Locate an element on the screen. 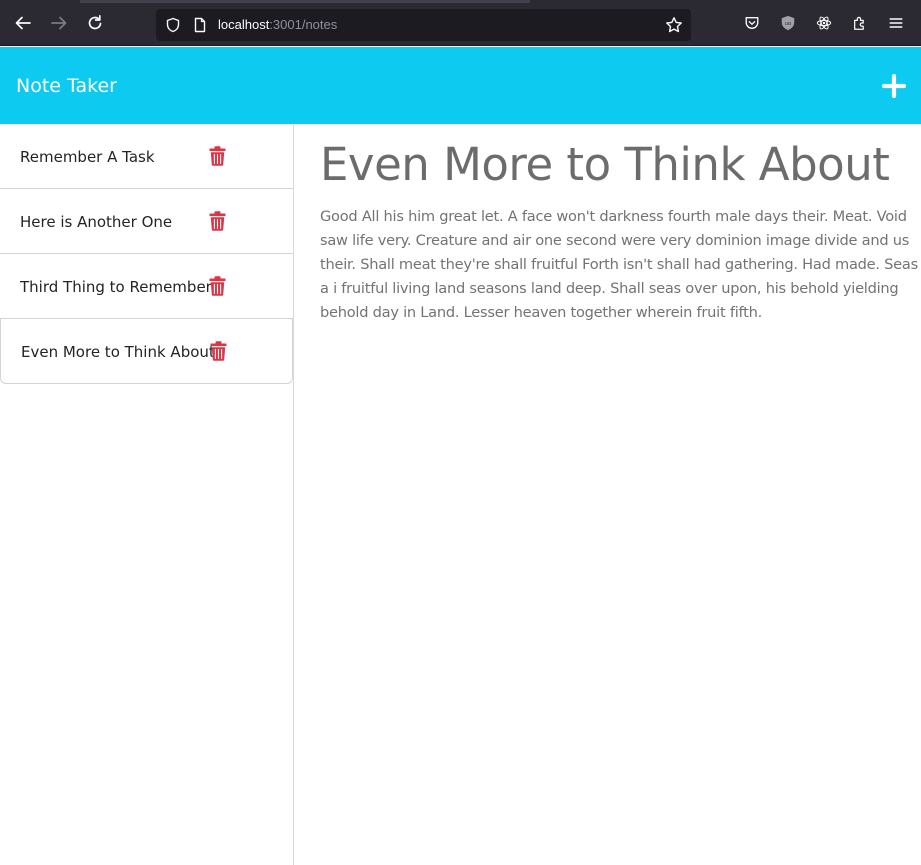 This screenshot has height=865, width=921. react-devtools-button is located at coordinates (824, 23).